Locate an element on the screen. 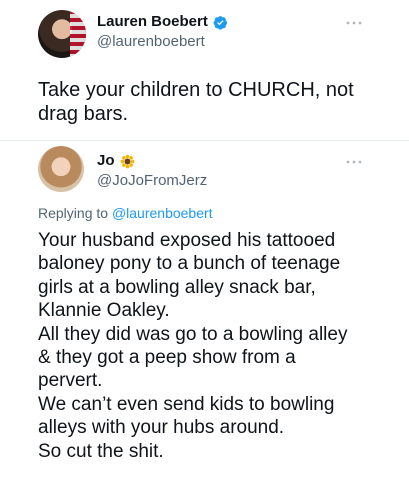  author-name: Lauren Boebert is located at coordinates (152, 22).